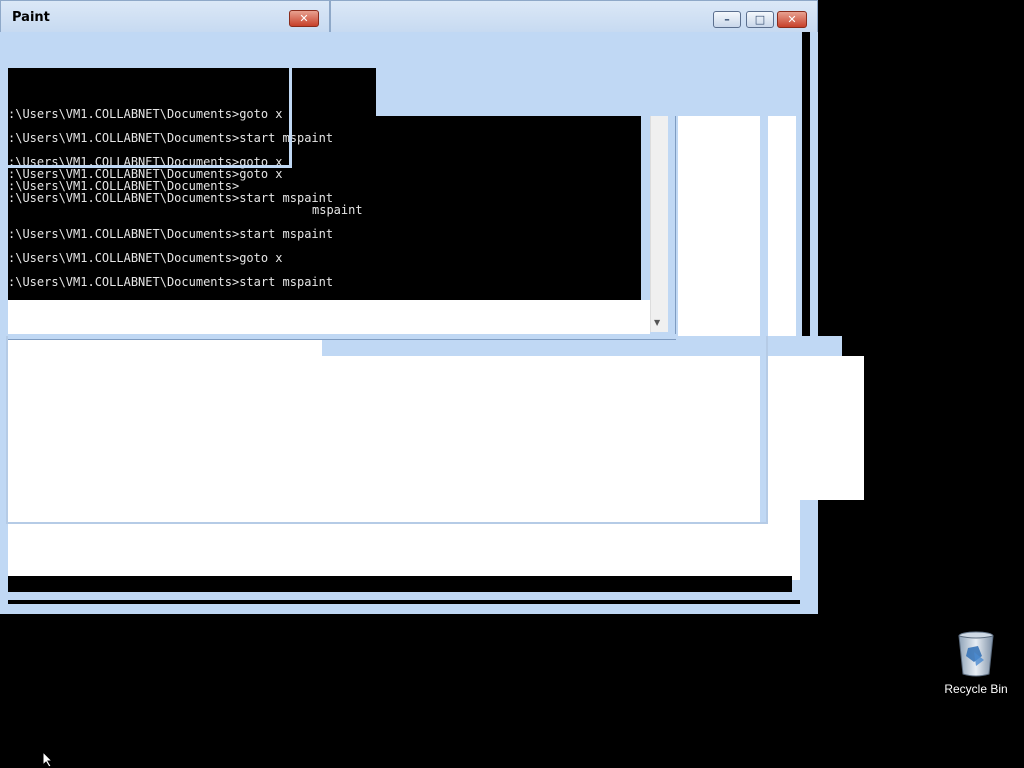  What do you see at coordinates (976, 654) in the screenshot?
I see `recycle-bin-icon` at bounding box center [976, 654].